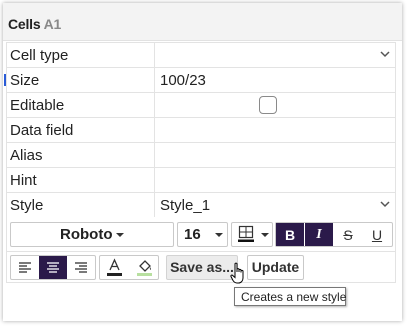  Describe the element at coordinates (37, 105) in the screenshot. I see `property-label: Editable` at that location.